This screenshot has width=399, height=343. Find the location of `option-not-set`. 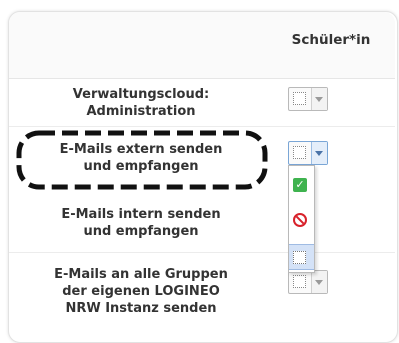

option-not-set is located at coordinates (301, 257).